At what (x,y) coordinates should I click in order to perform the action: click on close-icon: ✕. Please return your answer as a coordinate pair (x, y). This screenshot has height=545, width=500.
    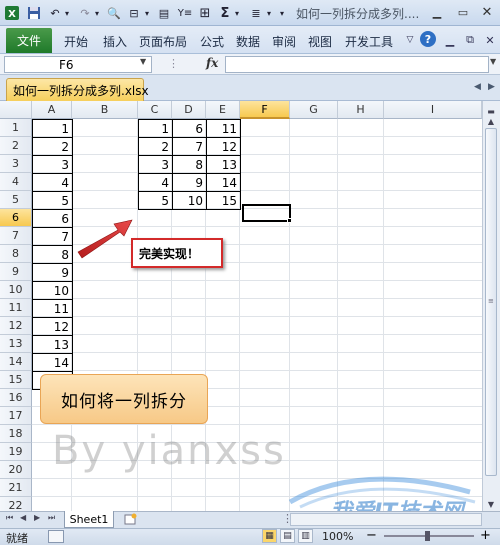
    Looking at the image, I should click on (487, 12).